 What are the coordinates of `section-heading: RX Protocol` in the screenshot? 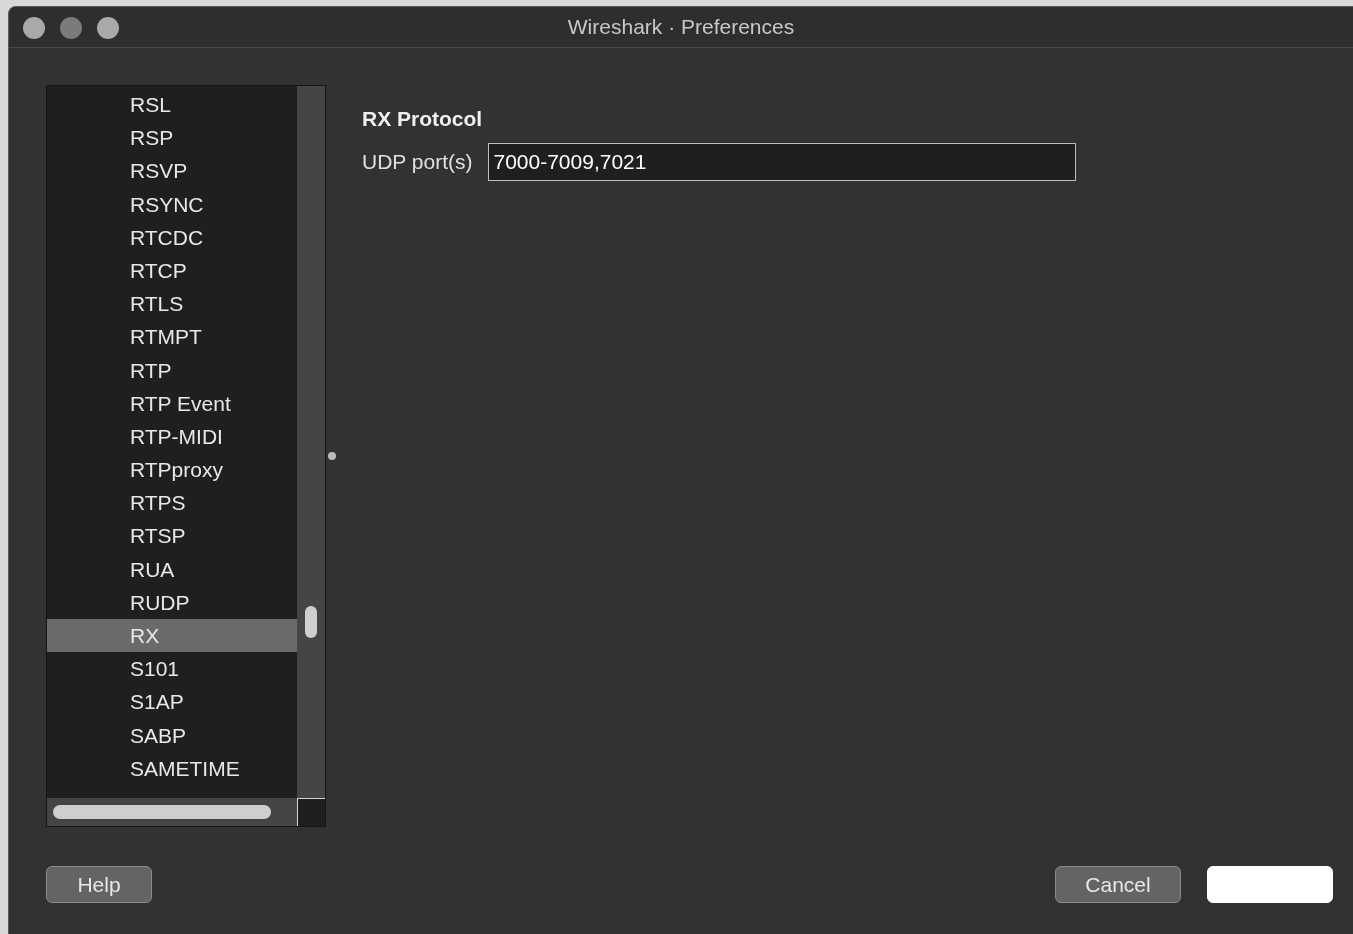 It's located at (423, 119).